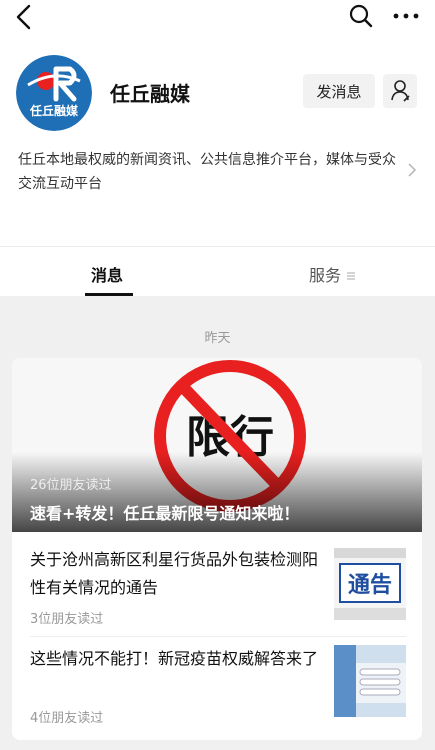 This screenshot has width=435, height=750. What do you see at coordinates (107, 274) in the screenshot?
I see `tab-messages: 消息` at bounding box center [107, 274].